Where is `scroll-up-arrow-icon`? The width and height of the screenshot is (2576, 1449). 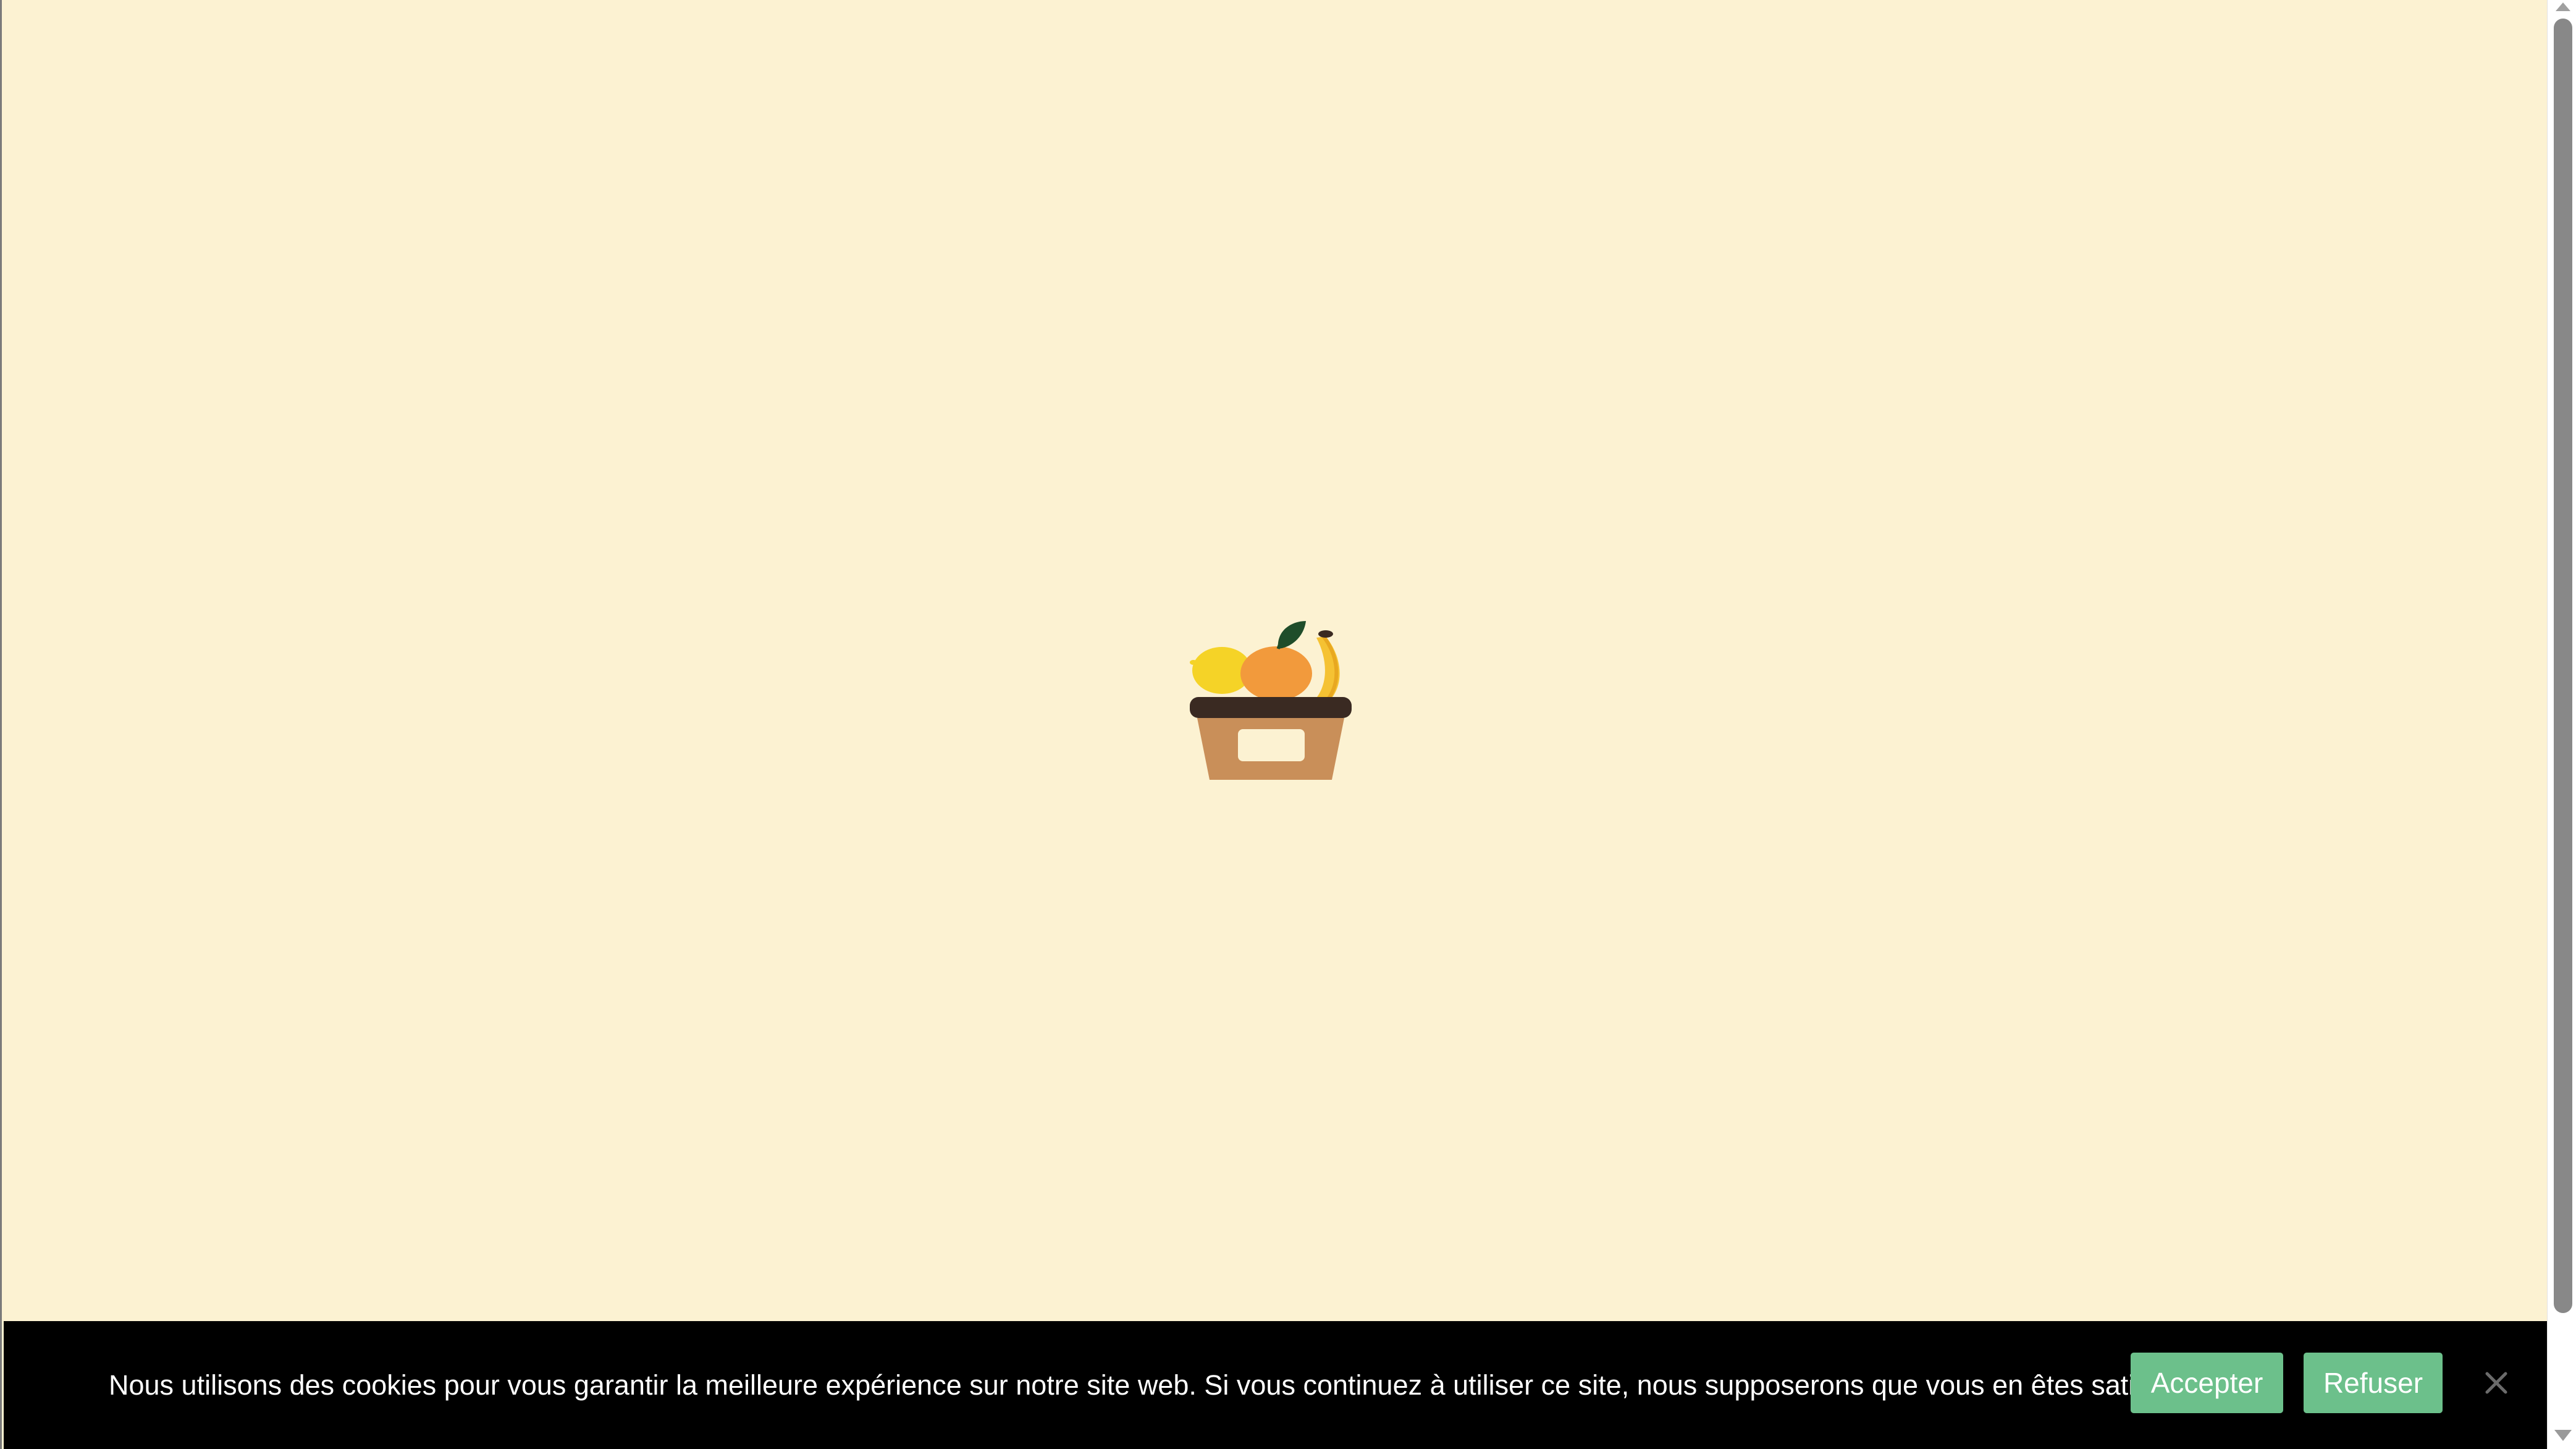
scroll-up-arrow-icon is located at coordinates (2562, 10).